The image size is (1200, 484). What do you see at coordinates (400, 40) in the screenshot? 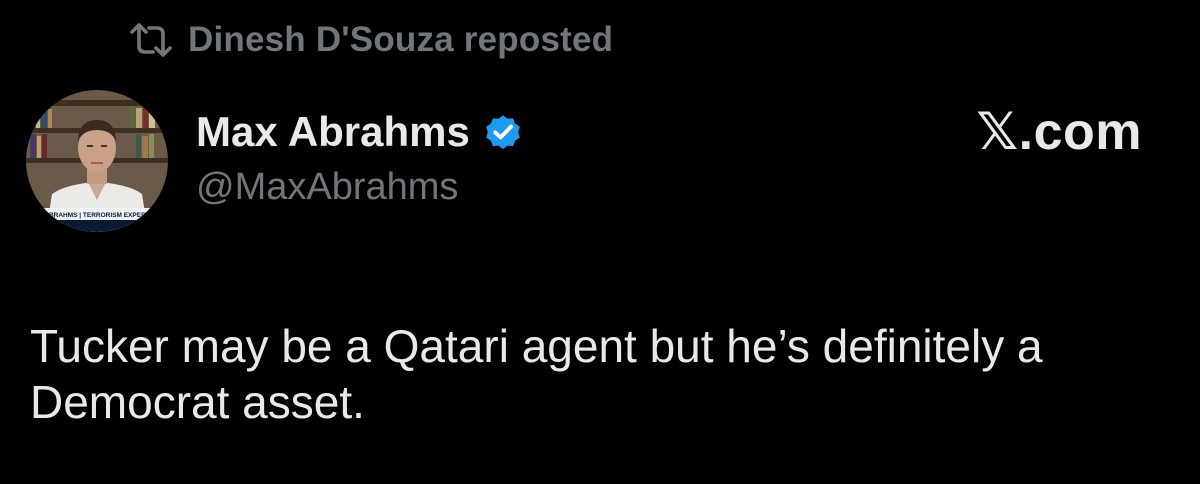
I see `repost-label: Dinesh D'Souza reposted` at bounding box center [400, 40].